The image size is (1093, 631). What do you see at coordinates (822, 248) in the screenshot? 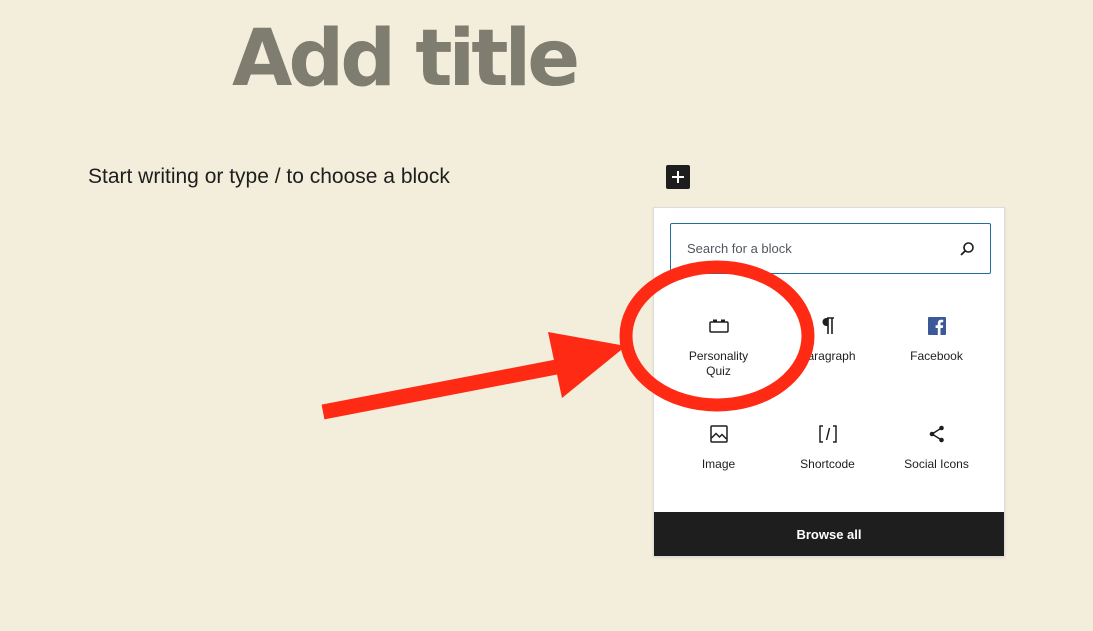
I see `block-search-input` at bounding box center [822, 248].